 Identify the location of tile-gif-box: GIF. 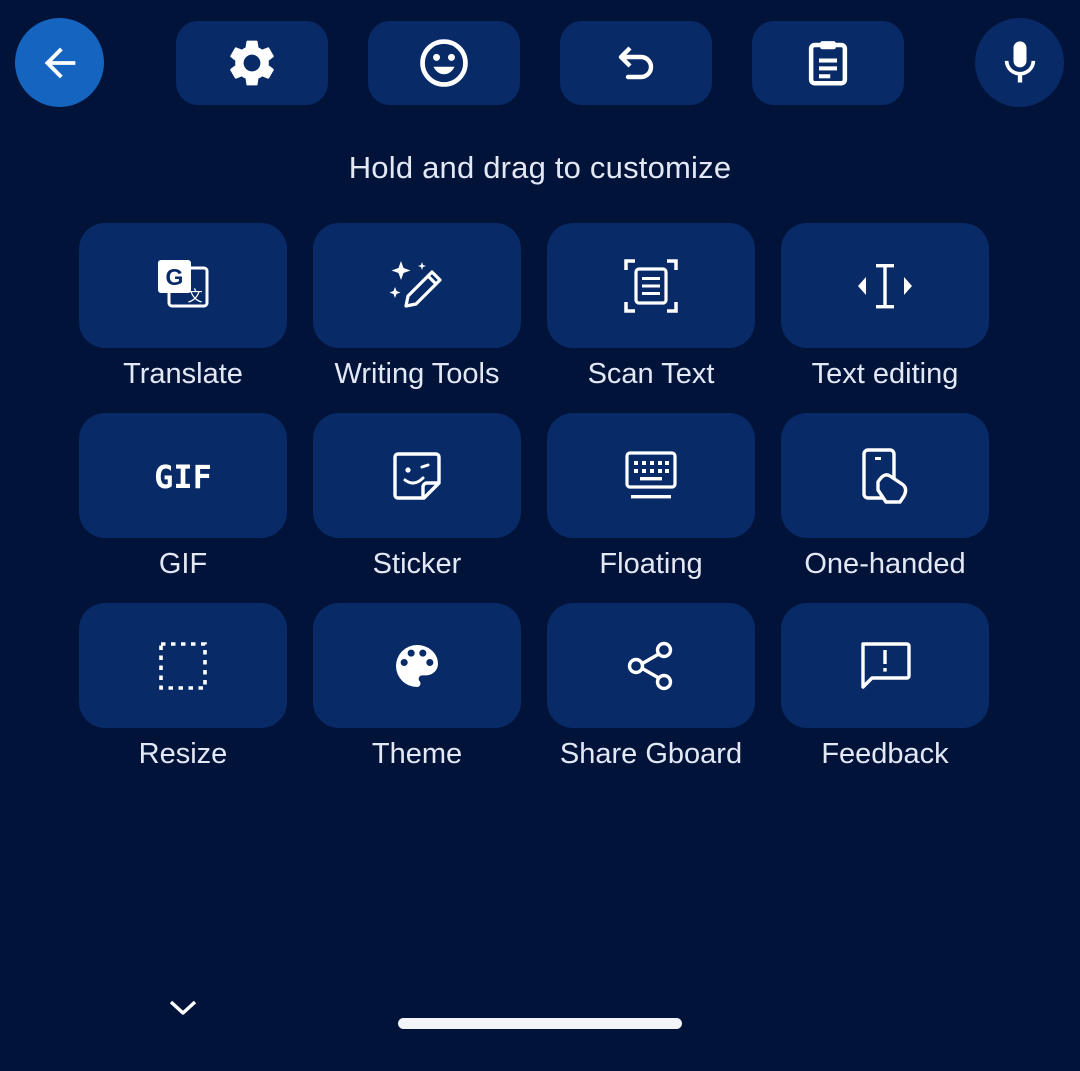
(183, 475).